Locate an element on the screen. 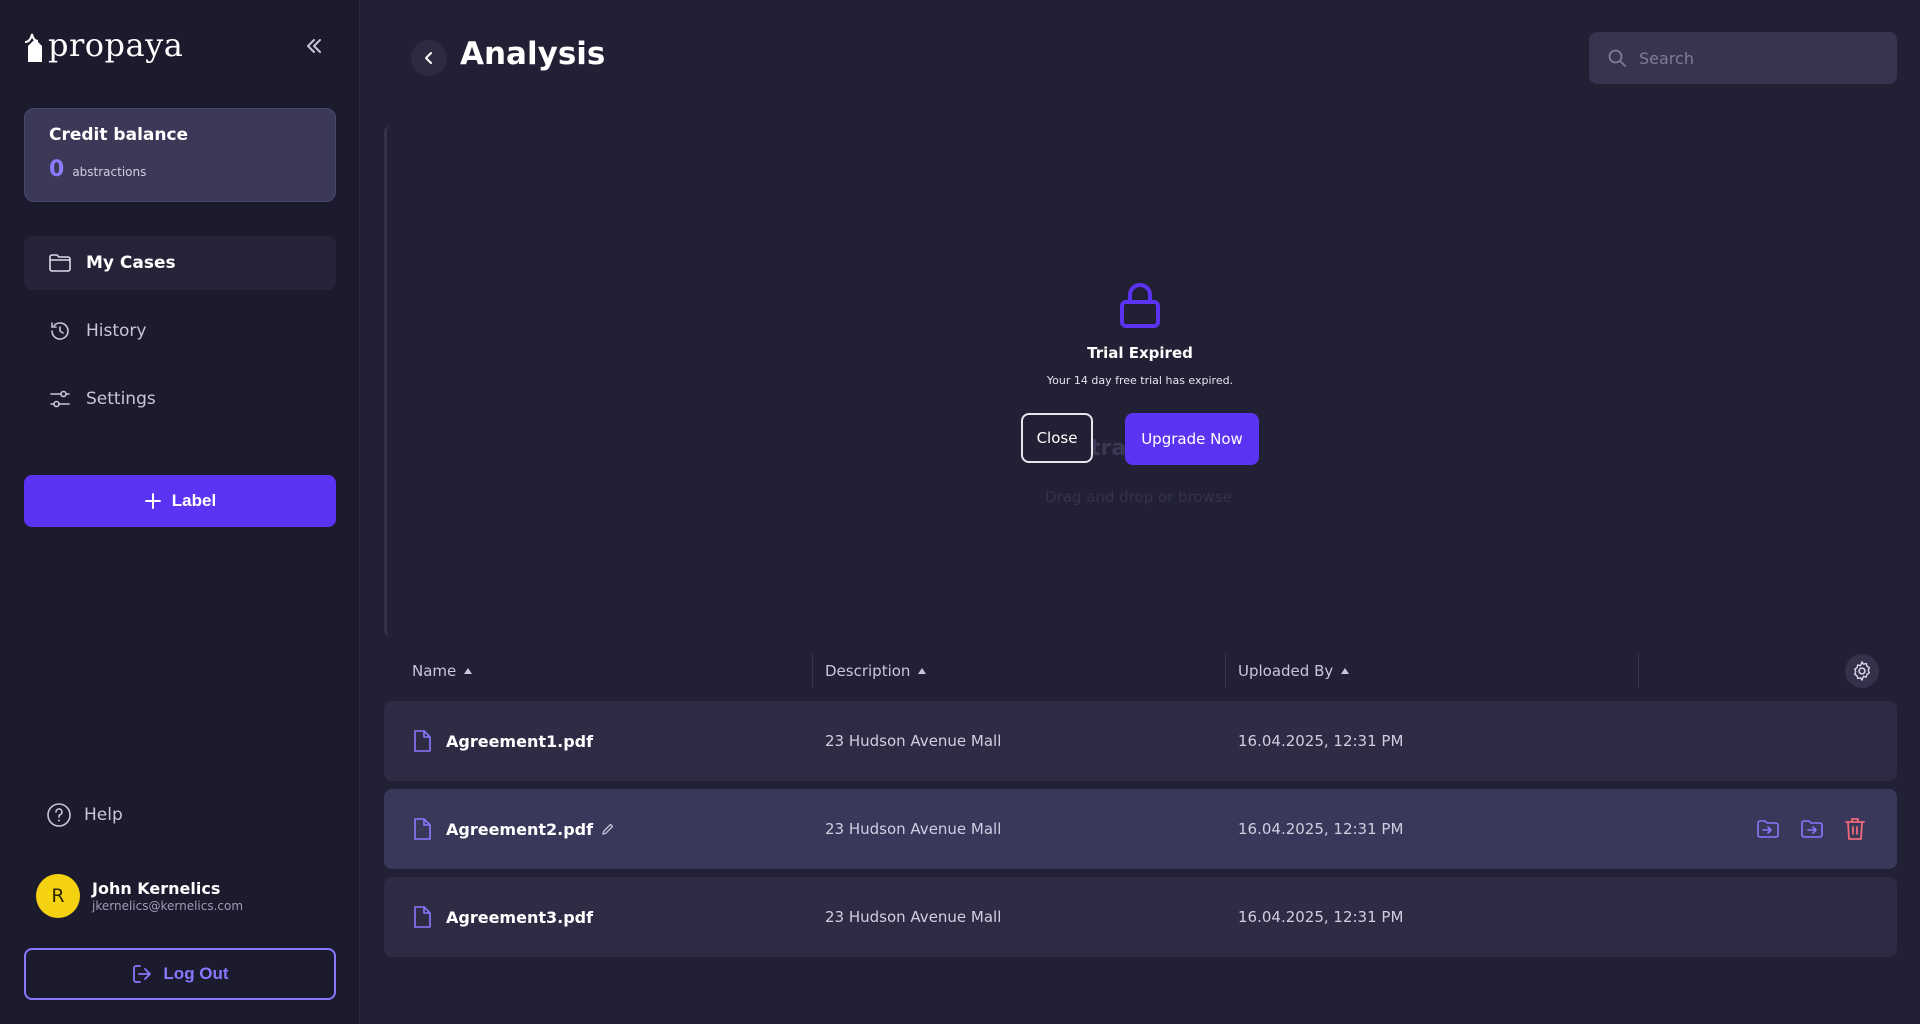 The image size is (1920, 1024). row-actions is located at coordinates (1811, 829).